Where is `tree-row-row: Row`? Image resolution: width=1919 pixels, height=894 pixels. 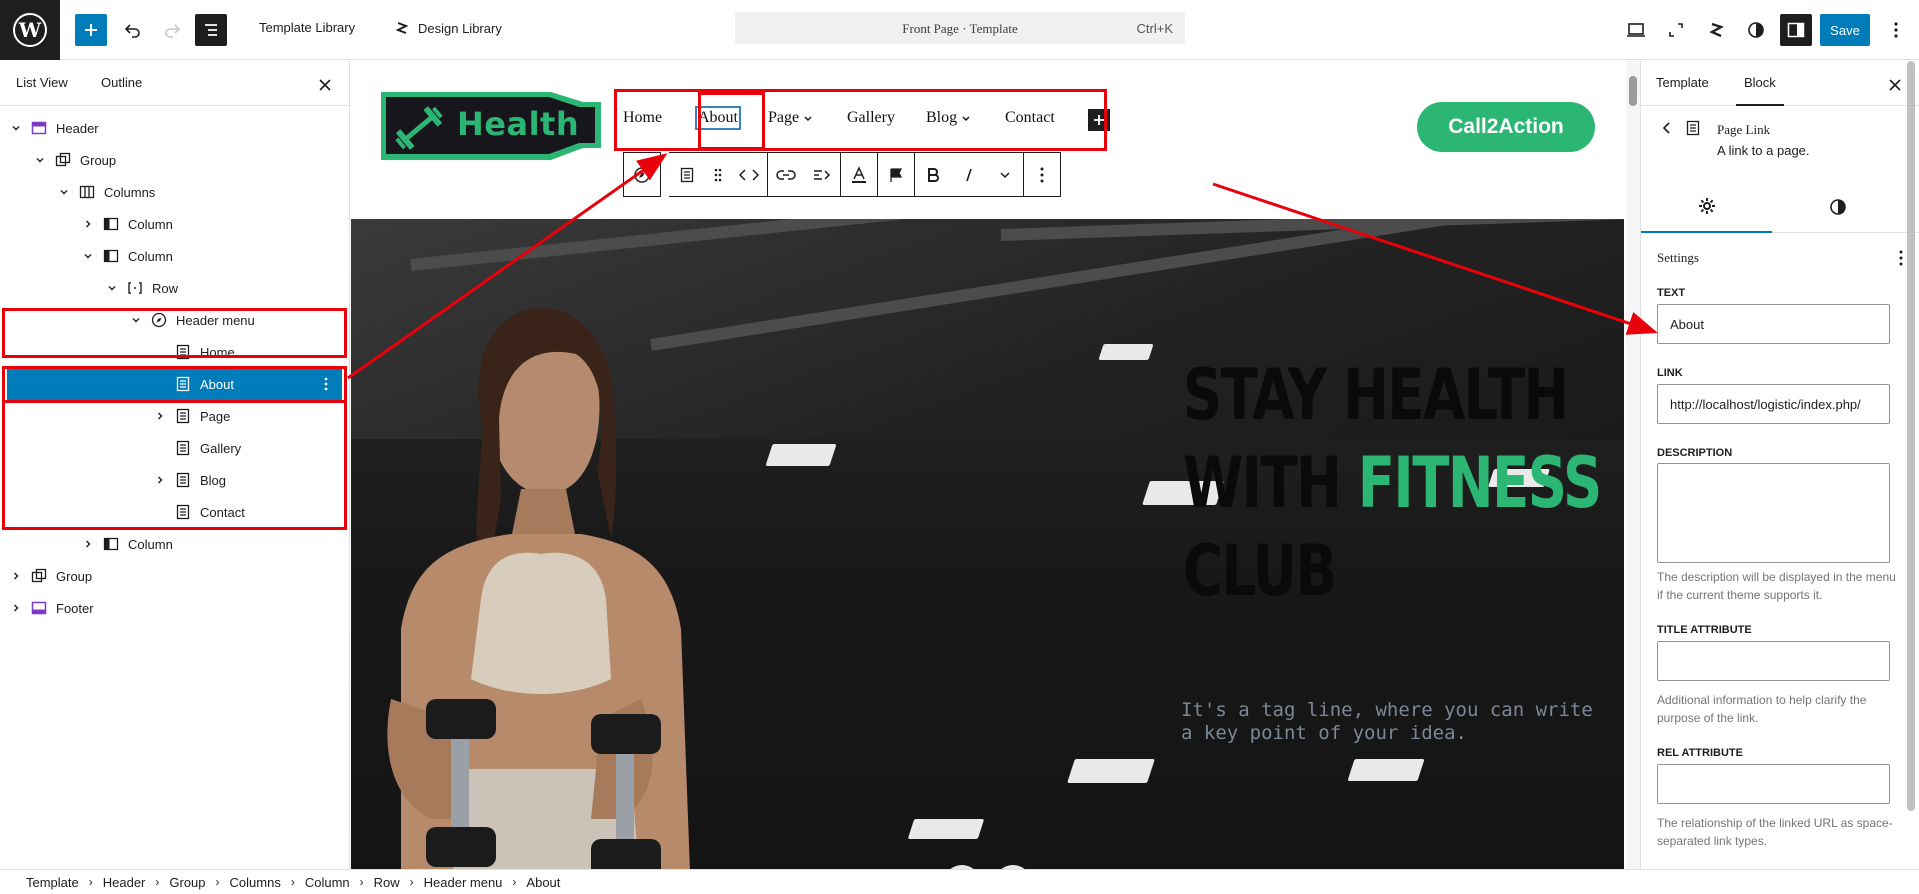 tree-row-row: Row is located at coordinates (174, 288).